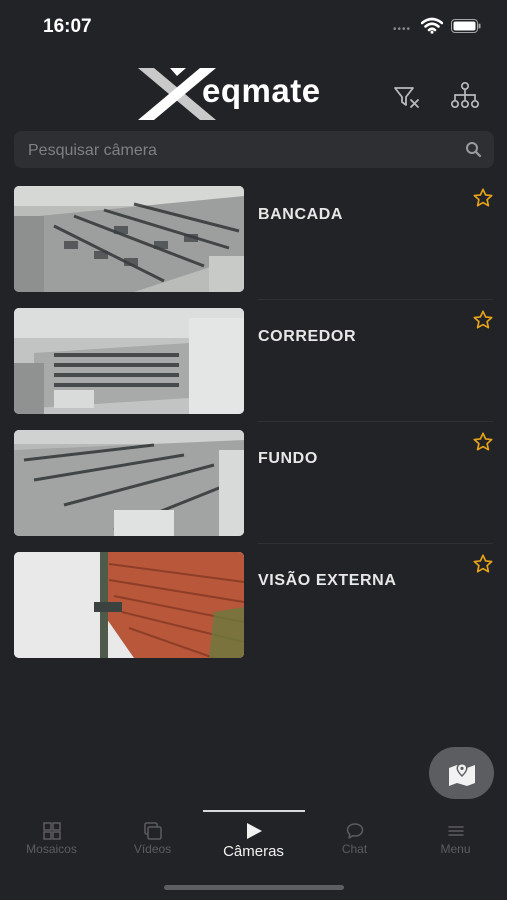  Describe the element at coordinates (253, 367) in the screenshot. I see `camera-row: CORREDOR` at that location.